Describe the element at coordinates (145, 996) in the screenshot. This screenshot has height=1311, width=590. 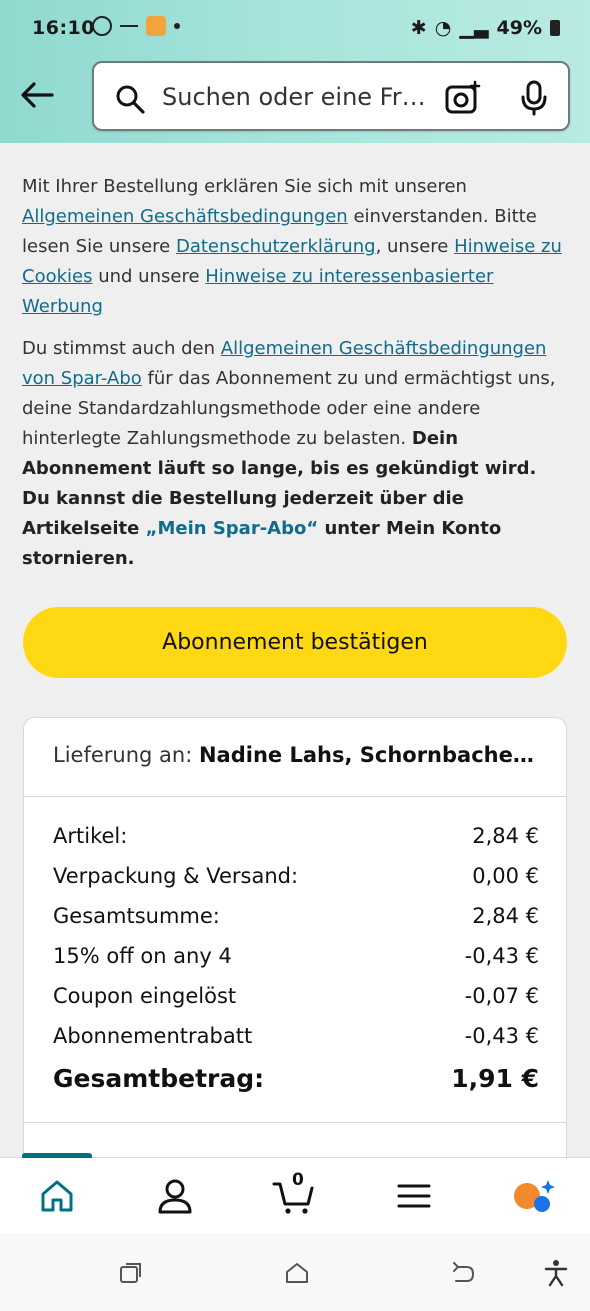
I see `row-label: Coupon eingelöst` at that location.